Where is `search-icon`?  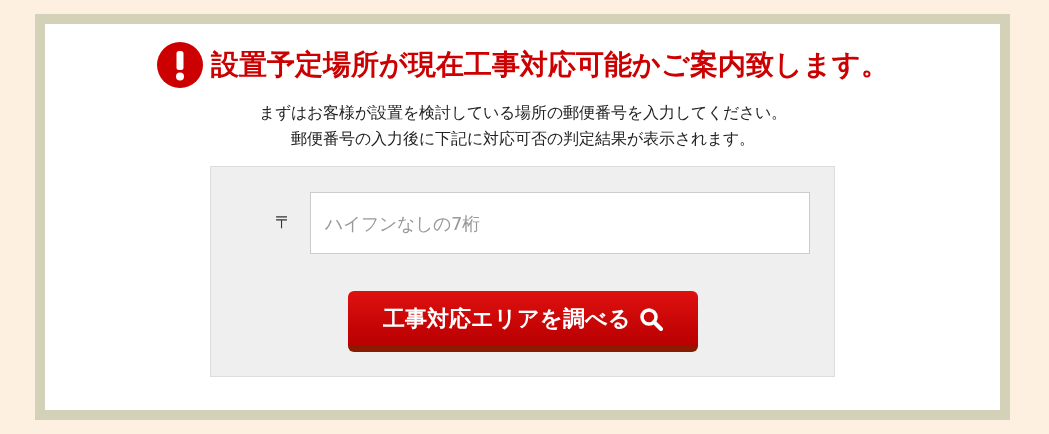 search-icon is located at coordinates (650, 318).